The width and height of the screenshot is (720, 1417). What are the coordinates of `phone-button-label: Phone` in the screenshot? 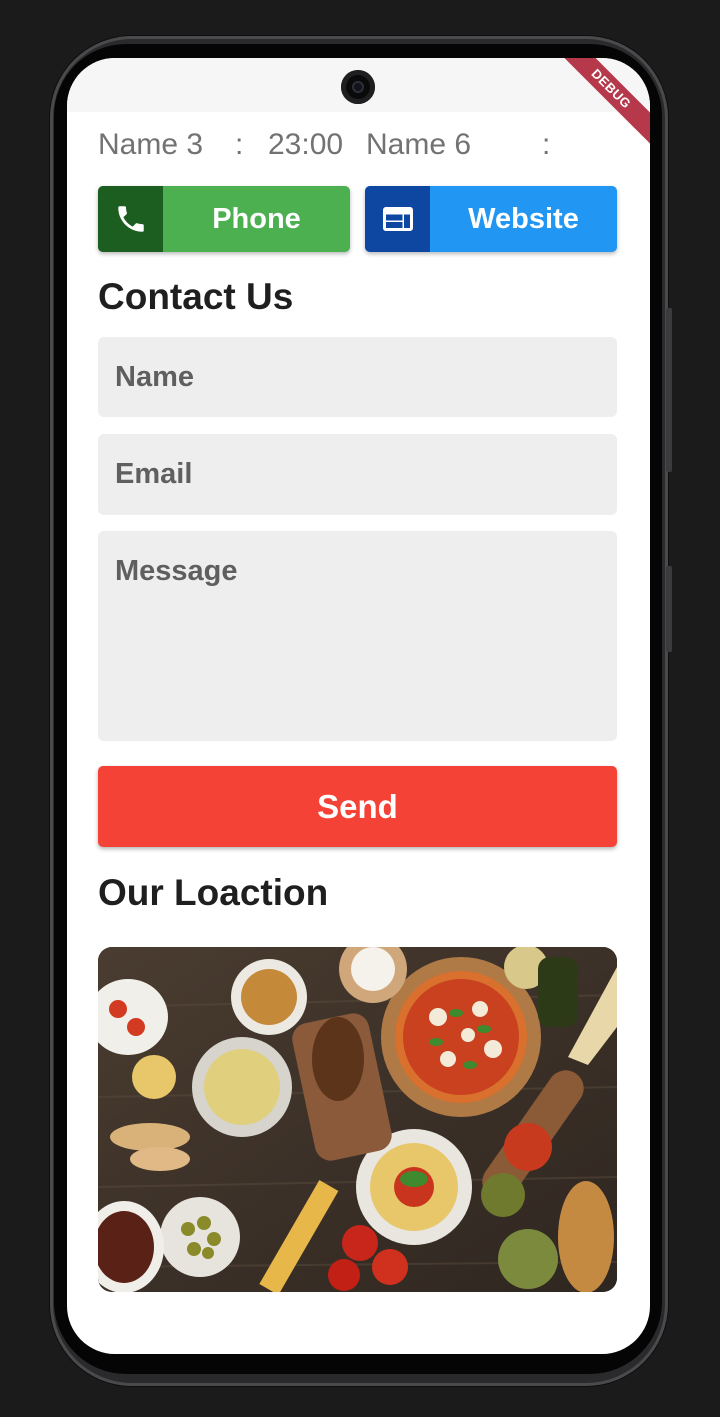 It's located at (256, 218).